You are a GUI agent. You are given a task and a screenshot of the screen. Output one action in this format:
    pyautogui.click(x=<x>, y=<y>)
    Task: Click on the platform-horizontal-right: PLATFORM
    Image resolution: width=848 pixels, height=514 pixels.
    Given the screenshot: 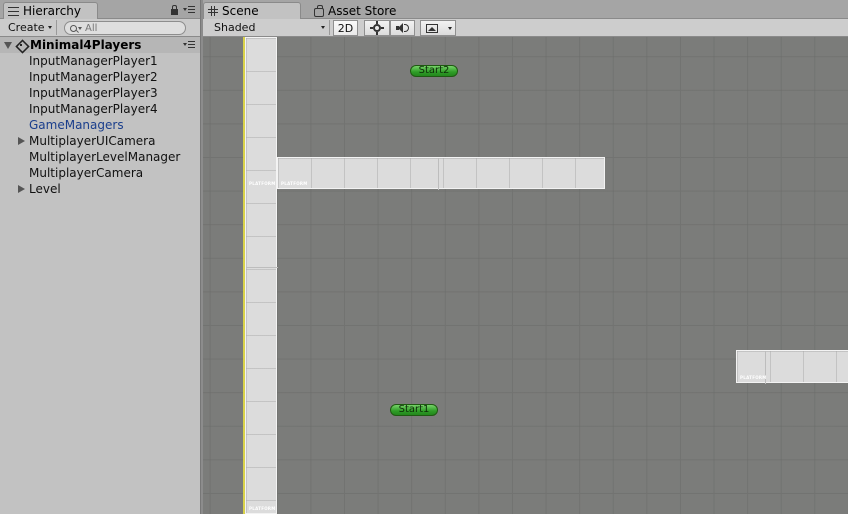 What is the action you would take?
    pyautogui.click(x=792, y=367)
    